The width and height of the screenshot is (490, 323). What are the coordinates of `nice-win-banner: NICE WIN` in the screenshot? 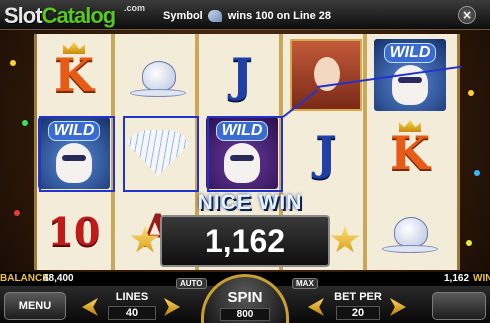 It's located at (250, 202).